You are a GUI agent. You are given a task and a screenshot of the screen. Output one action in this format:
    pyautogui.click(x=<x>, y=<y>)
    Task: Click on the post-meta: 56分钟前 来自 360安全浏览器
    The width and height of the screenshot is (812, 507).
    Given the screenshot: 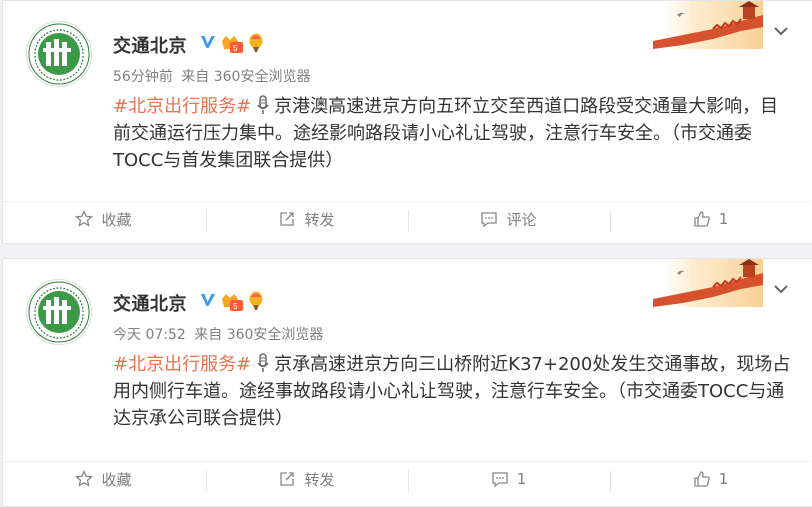 What is the action you would take?
    pyautogui.click(x=213, y=76)
    